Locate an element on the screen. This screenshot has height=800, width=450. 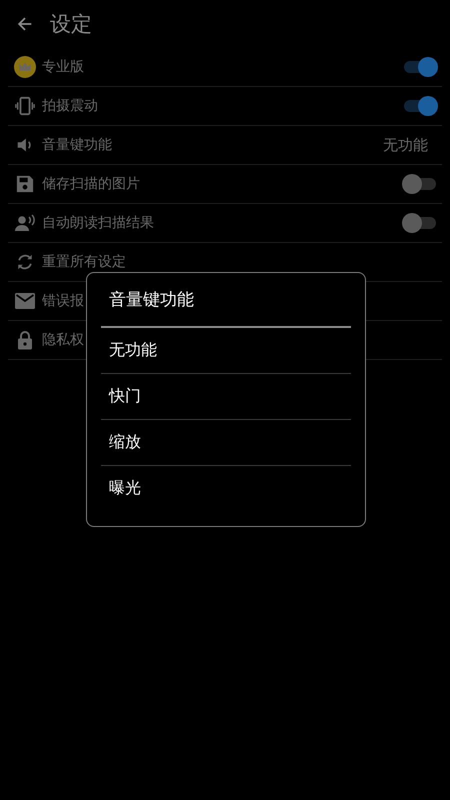
setting-value: 无功能 is located at coordinates (405, 145).